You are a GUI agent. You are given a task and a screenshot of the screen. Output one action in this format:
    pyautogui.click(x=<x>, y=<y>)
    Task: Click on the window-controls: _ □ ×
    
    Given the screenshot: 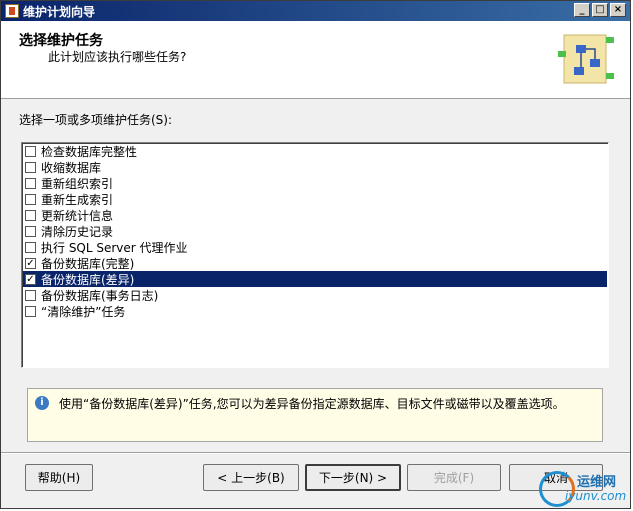 What is the action you would take?
    pyautogui.click(x=600, y=10)
    